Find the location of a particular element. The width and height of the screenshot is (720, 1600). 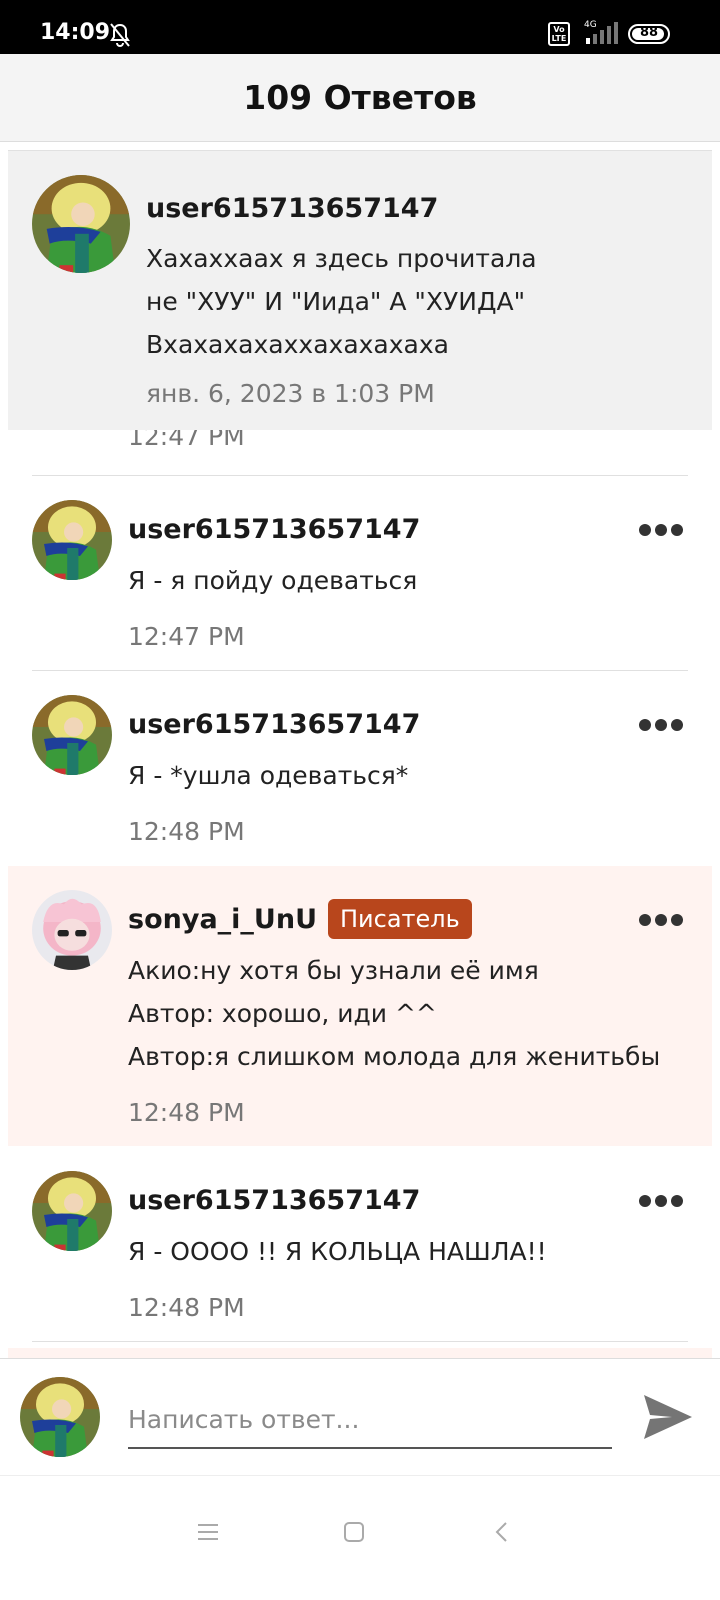

volte-icon: Vo LTE is located at coordinates (559, 34).